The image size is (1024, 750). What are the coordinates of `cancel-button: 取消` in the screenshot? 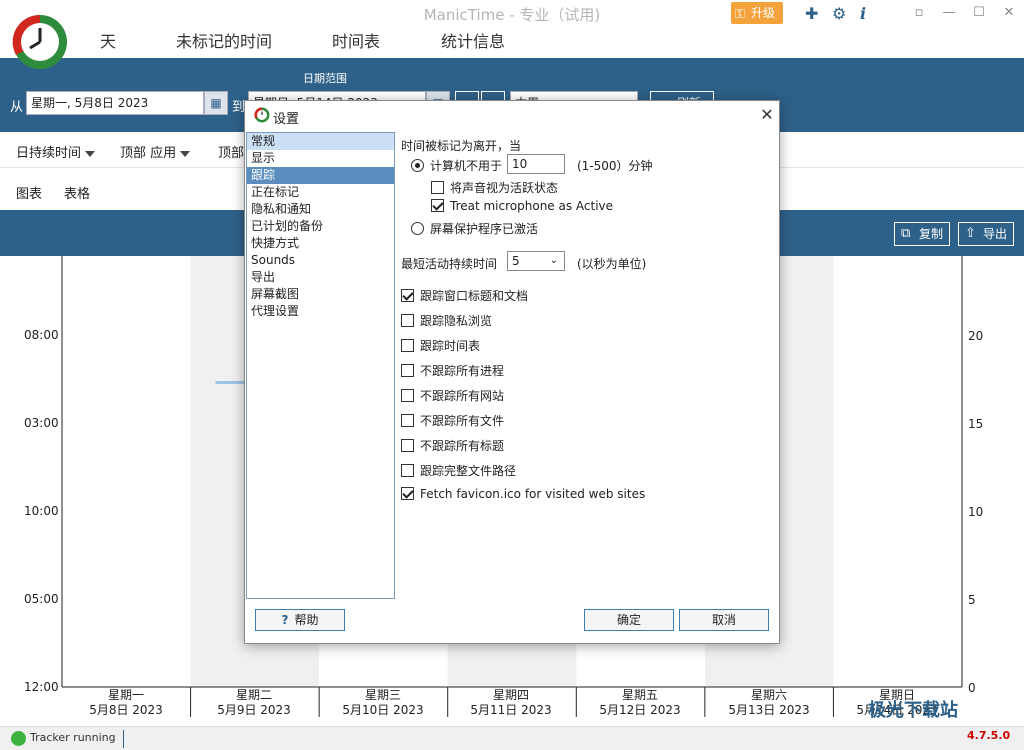 It's located at (724, 620).